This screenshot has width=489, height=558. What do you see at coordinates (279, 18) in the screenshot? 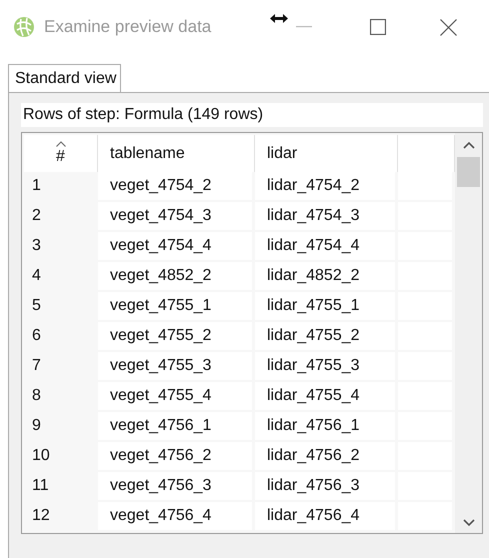
I see `resize-cursor-icon` at bounding box center [279, 18].